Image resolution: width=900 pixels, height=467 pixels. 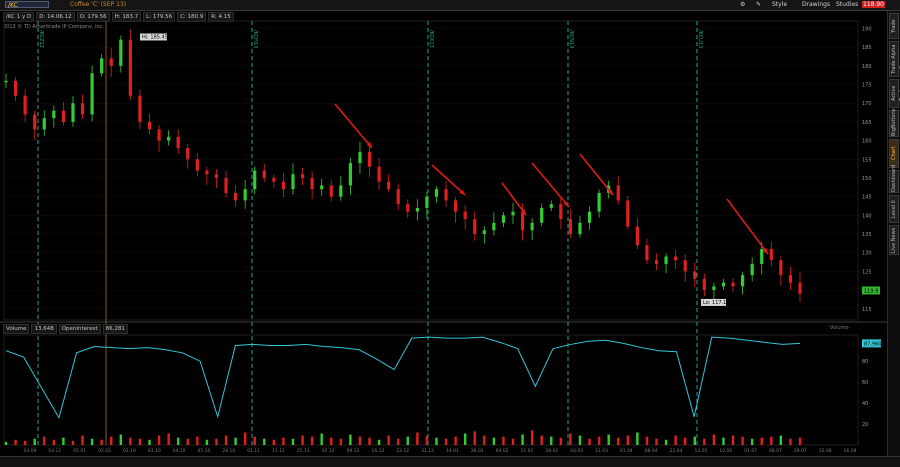 What do you see at coordinates (16, 329) in the screenshot?
I see `volume-label: Volume` at bounding box center [16, 329].